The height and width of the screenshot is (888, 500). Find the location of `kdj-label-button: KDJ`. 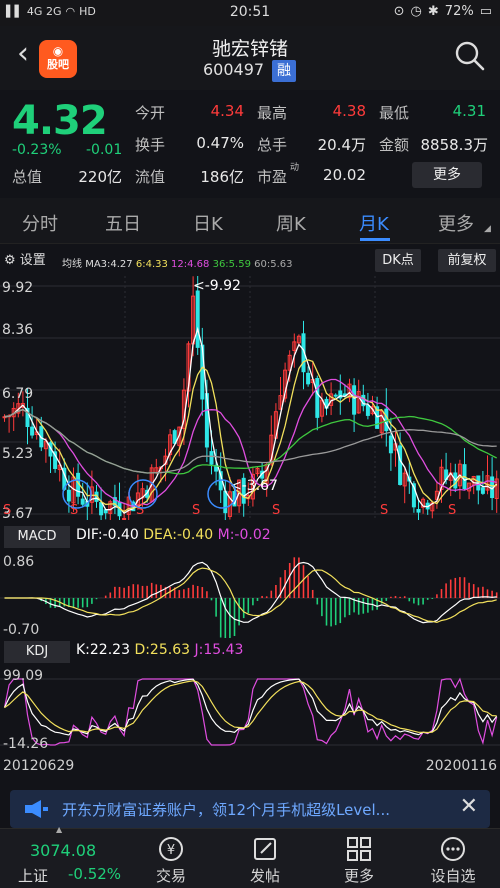

kdj-label-button: KDJ is located at coordinates (37, 652).